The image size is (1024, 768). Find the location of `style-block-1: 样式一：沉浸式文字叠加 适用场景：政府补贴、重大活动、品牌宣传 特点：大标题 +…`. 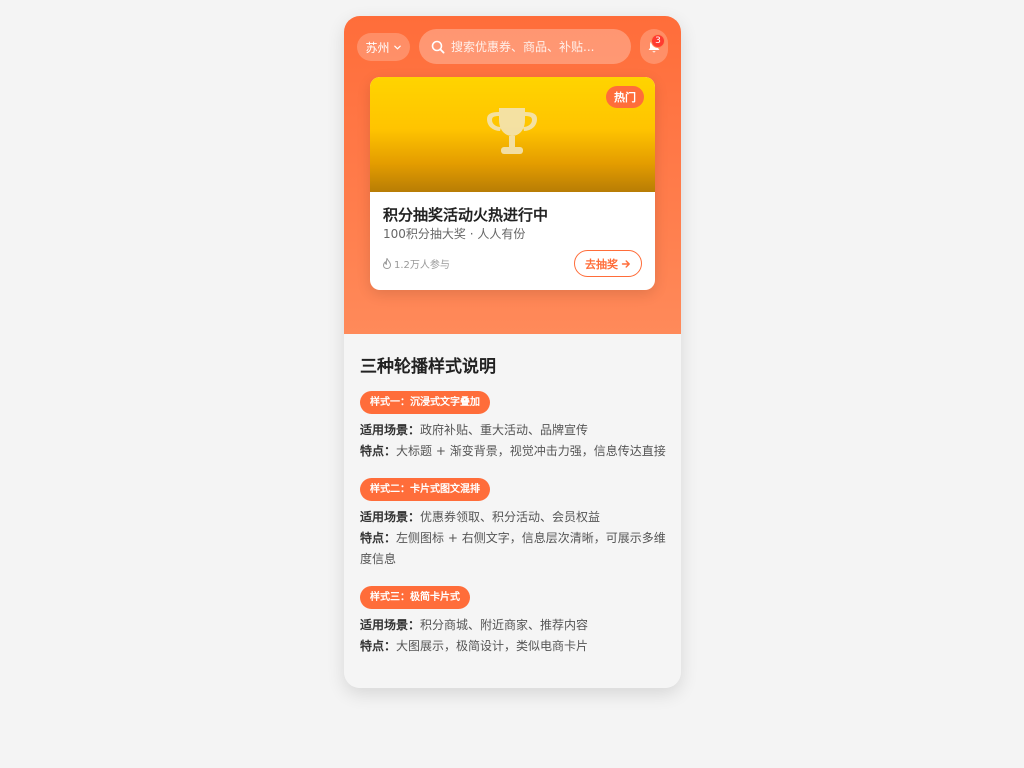

style-block-1: 样式一：沉浸式文字叠加 适用场景：政府补贴、重大活动、品牌宣传 特点：大标题 +… is located at coordinates (513, 426).